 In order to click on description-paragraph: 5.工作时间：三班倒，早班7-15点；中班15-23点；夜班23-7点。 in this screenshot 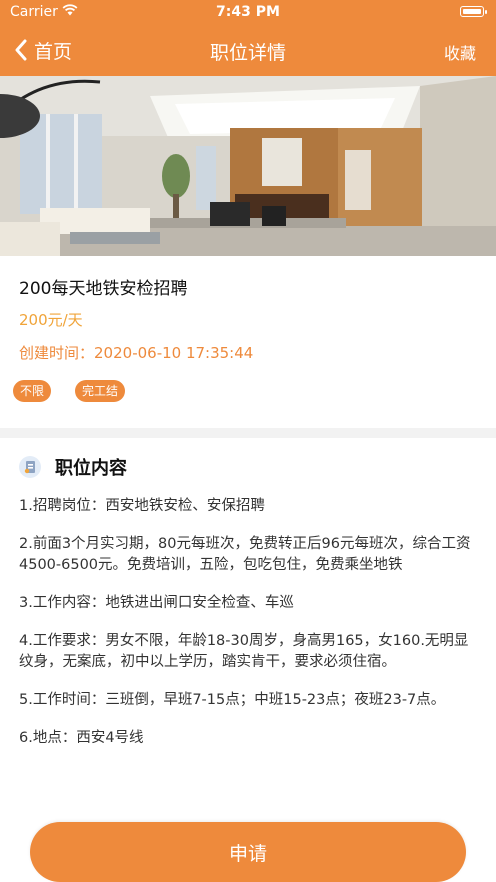, I will do `click(232, 700)`.